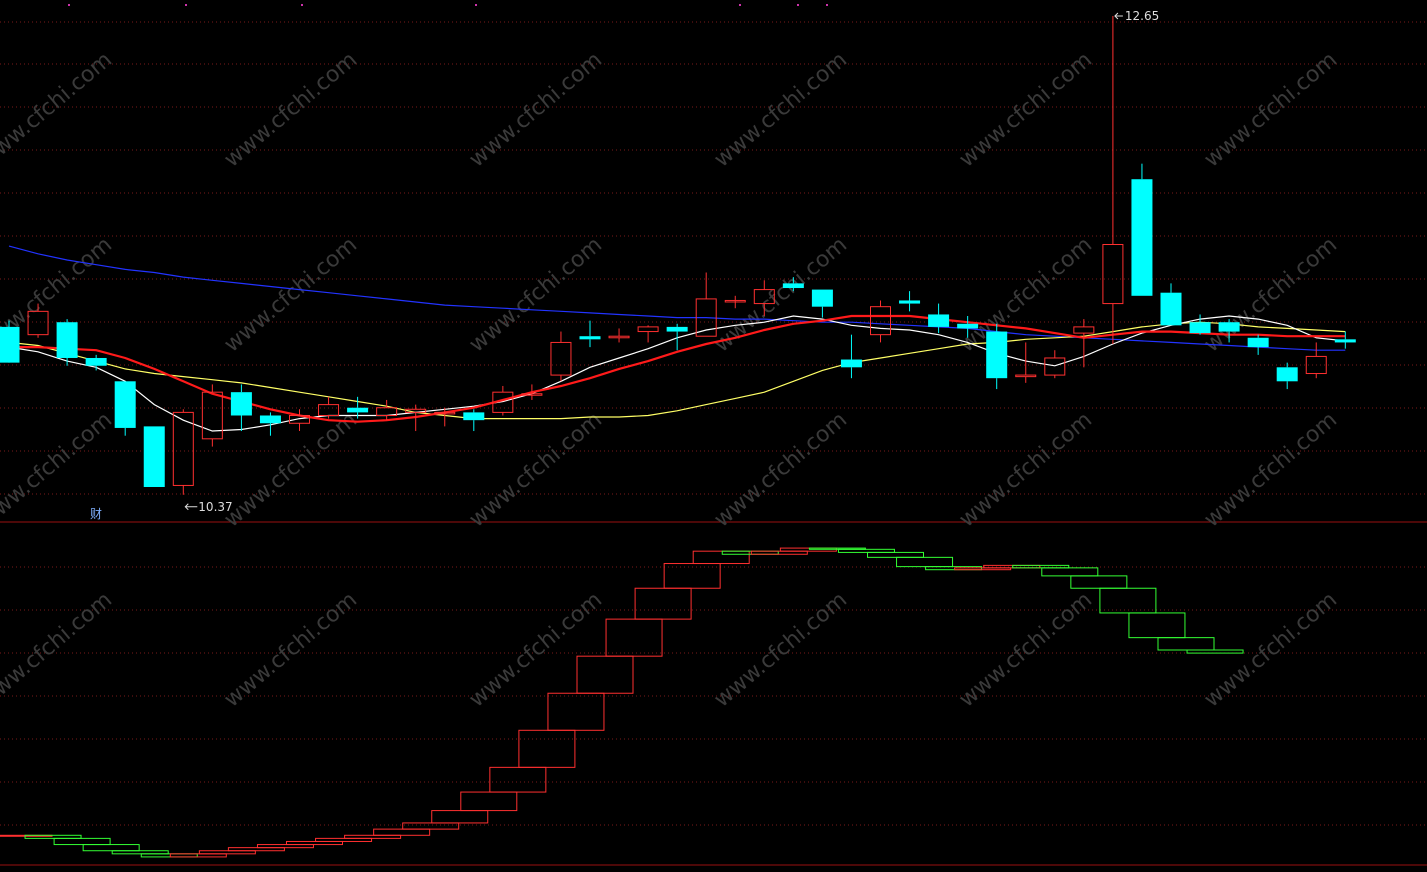 The height and width of the screenshot is (872, 1427). What do you see at coordinates (1118, 16) in the screenshot?
I see `high-arrow-icon` at bounding box center [1118, 16].